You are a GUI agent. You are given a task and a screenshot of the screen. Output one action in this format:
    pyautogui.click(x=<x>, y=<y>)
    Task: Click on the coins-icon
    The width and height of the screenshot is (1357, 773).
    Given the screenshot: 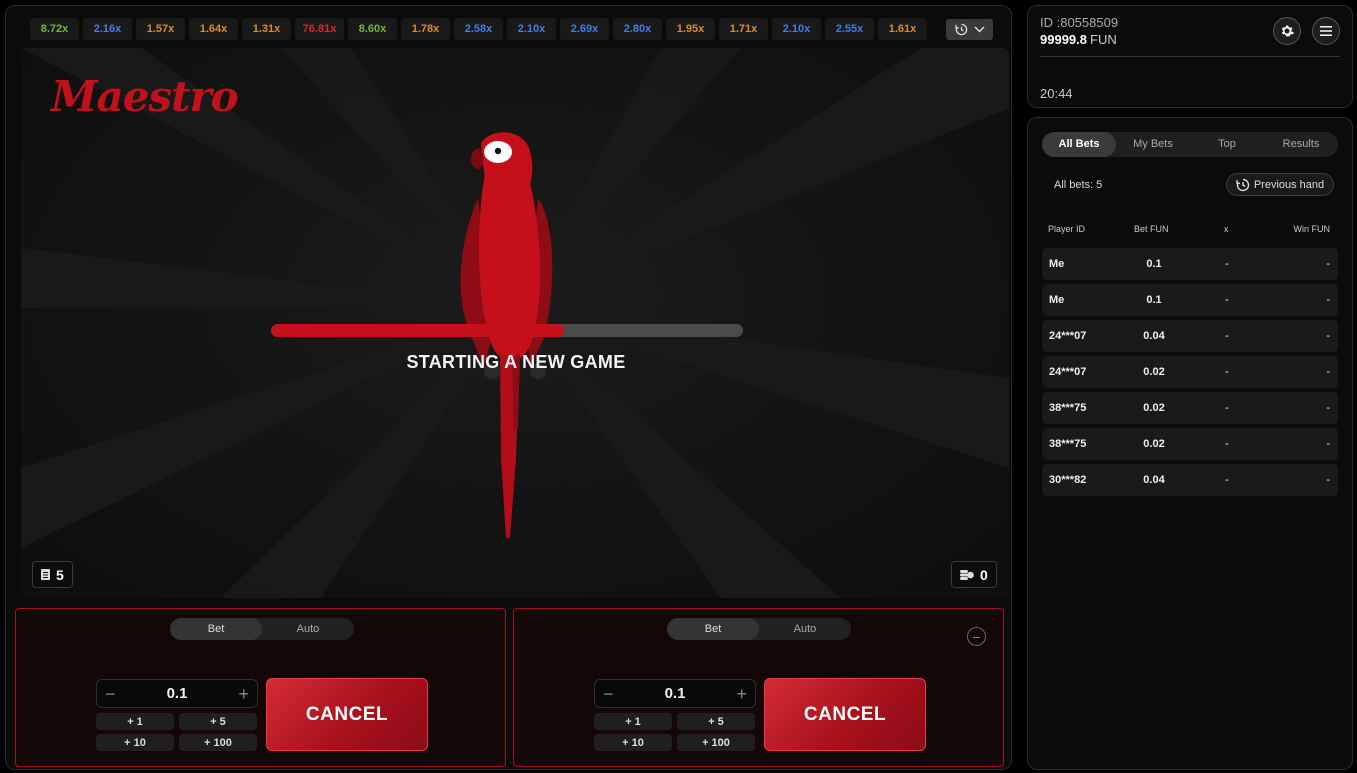 What is the action you would take?
    pyautogui.click(x=967, y=575)
    